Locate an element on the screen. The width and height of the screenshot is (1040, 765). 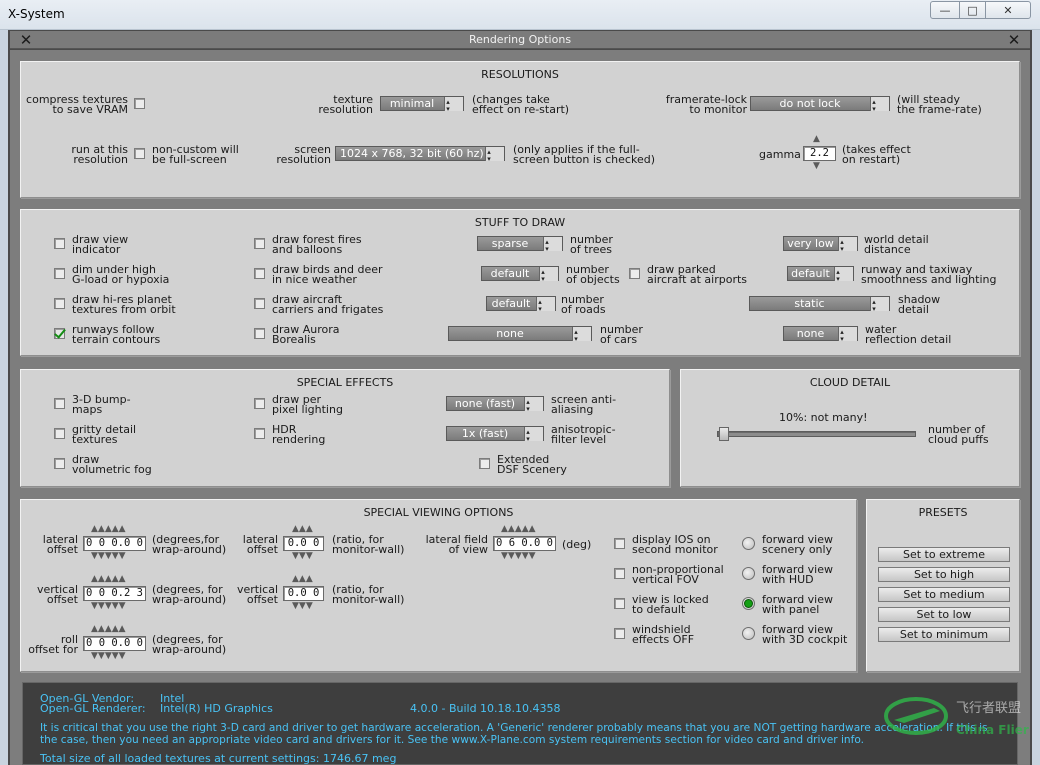
resolutions-title: RESOLUTIONS is located at coordinates (520, 74).